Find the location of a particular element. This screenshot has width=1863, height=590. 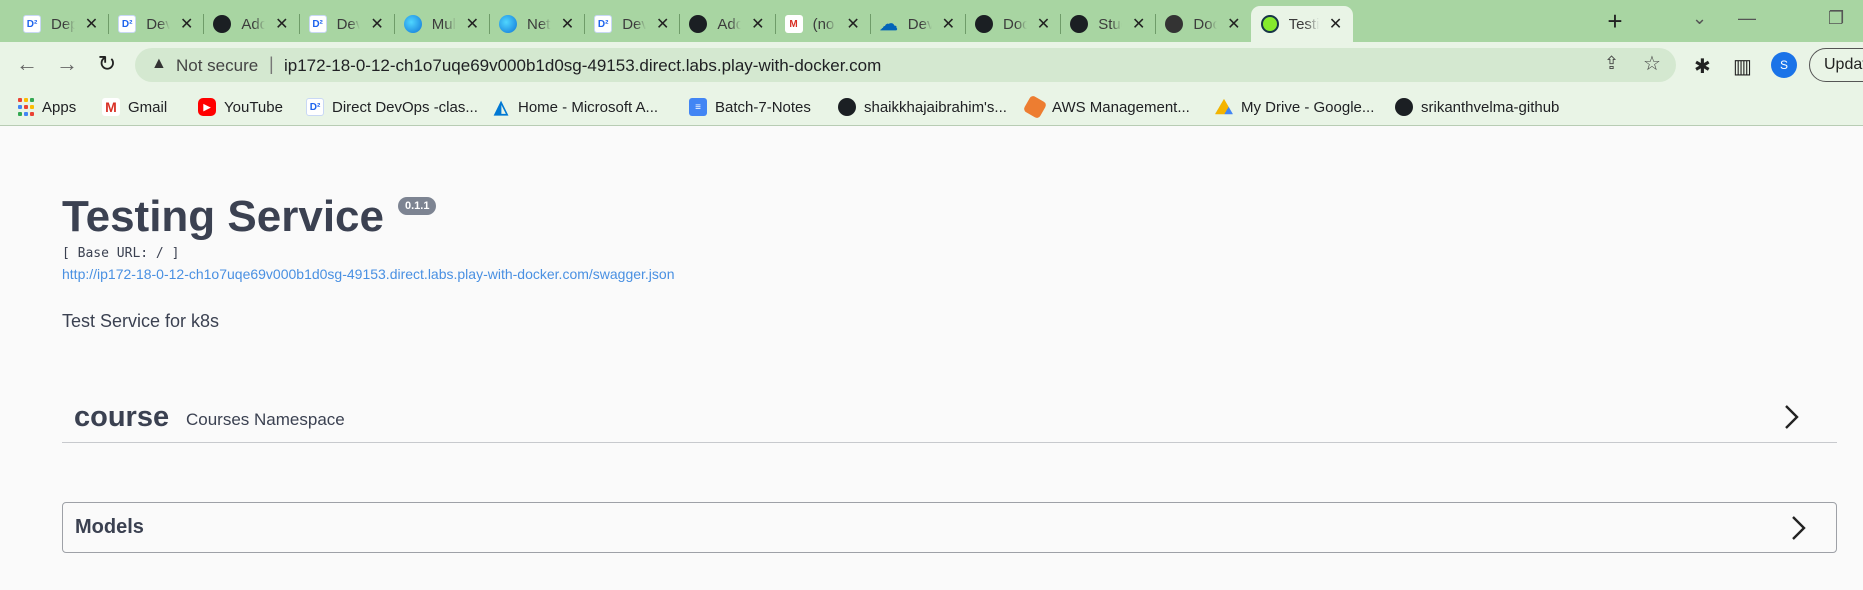

browser-tab: Testi ✕ is located at coordinates (1301, 24).